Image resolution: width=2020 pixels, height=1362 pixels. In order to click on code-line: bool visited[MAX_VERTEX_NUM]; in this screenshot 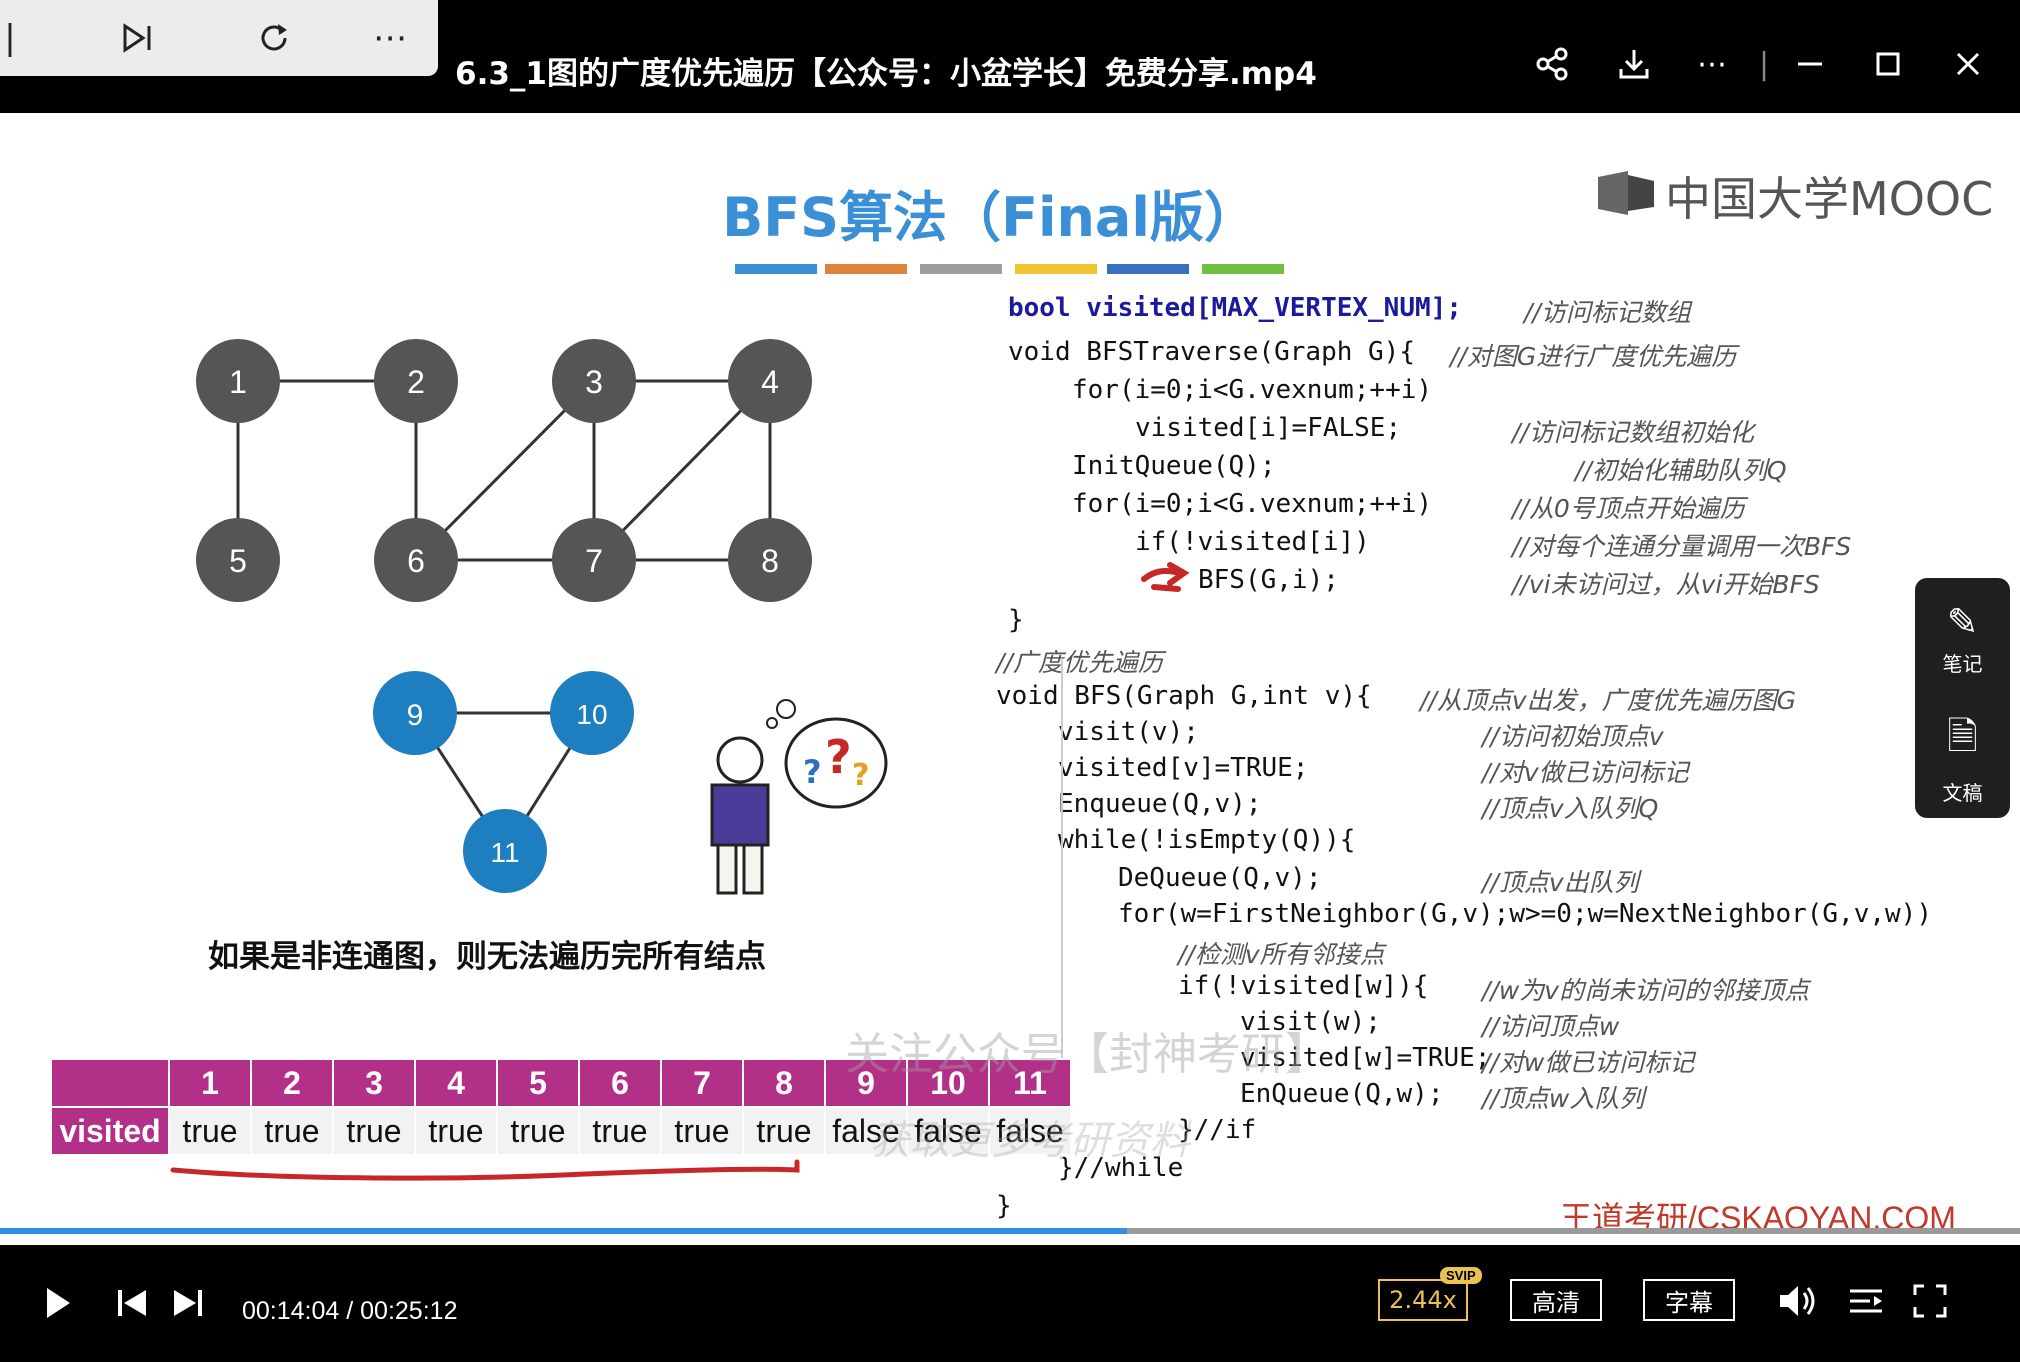, I will do `click(1235, 308)`.